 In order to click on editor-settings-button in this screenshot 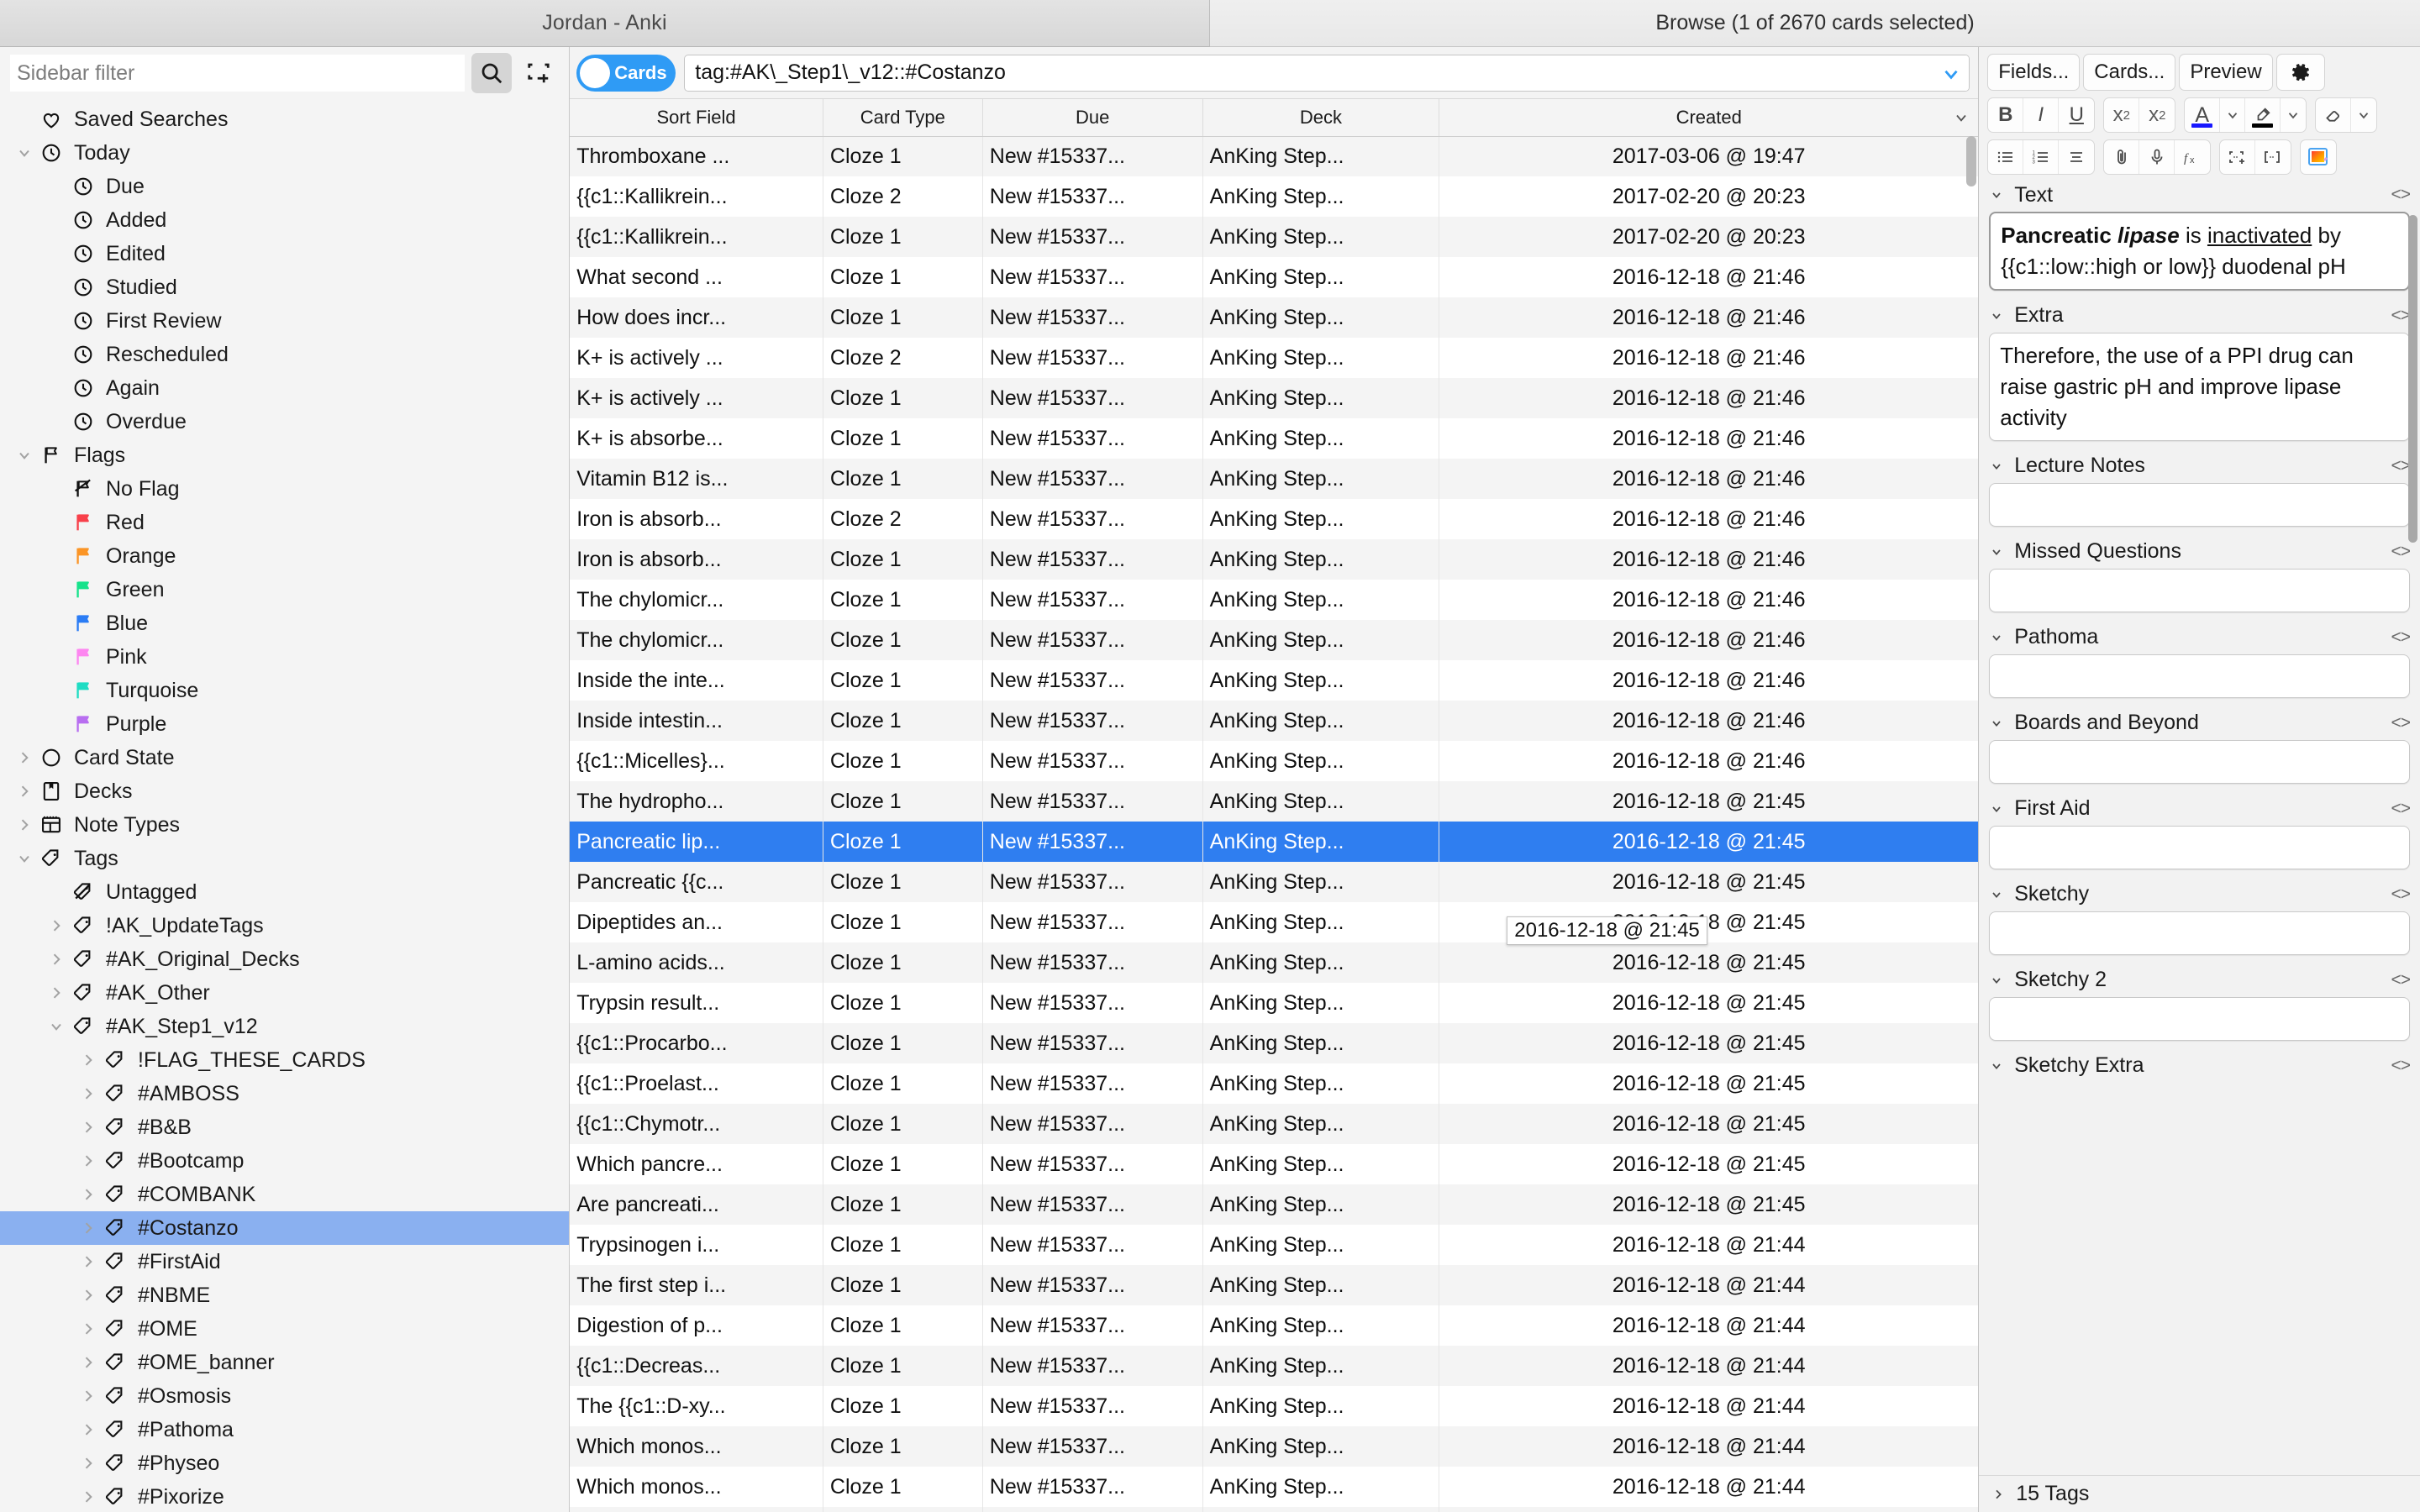, I will do `click(2300, 72)`.